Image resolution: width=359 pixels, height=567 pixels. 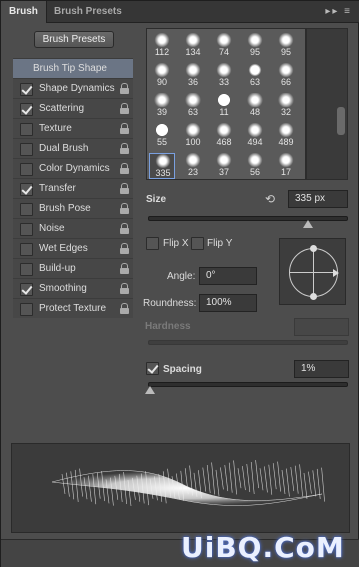 What do you see at coordinates (272, 199) in the screenshot?
I see `reset-size-icon: ⟲` at bounding box center [272, 199].